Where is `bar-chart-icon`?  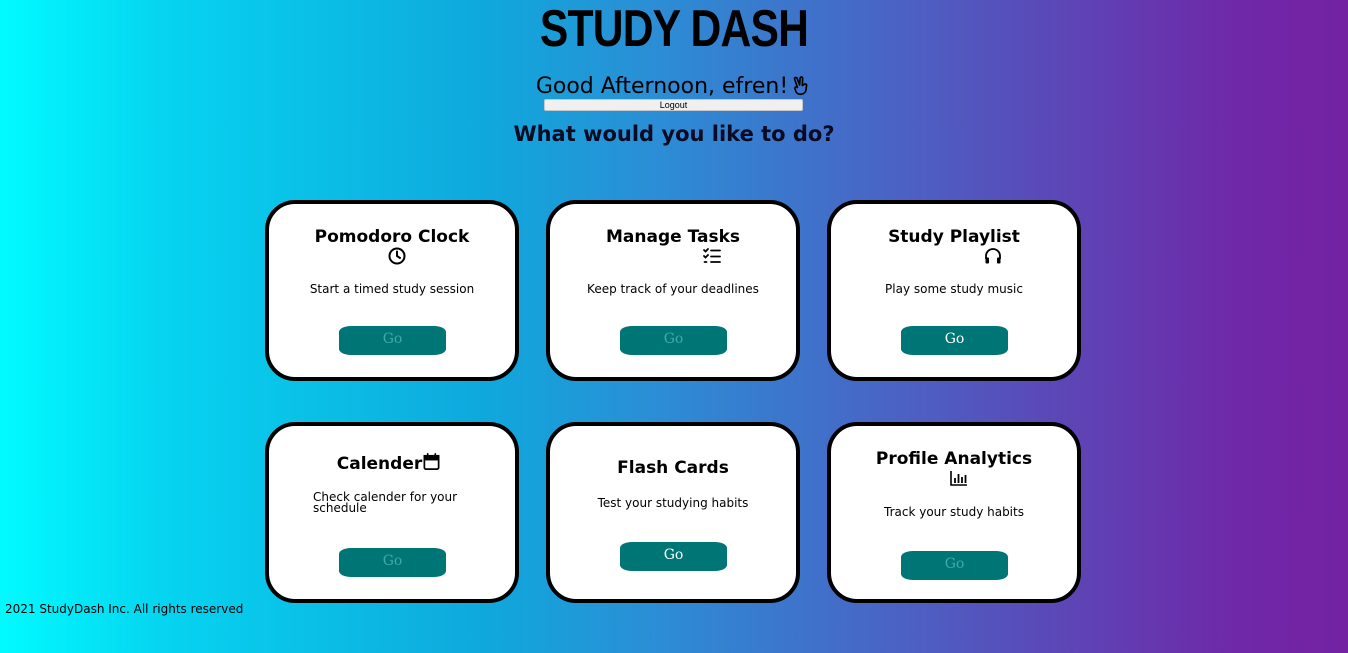
bar-chart-icon is located at coordinates (958, 478).